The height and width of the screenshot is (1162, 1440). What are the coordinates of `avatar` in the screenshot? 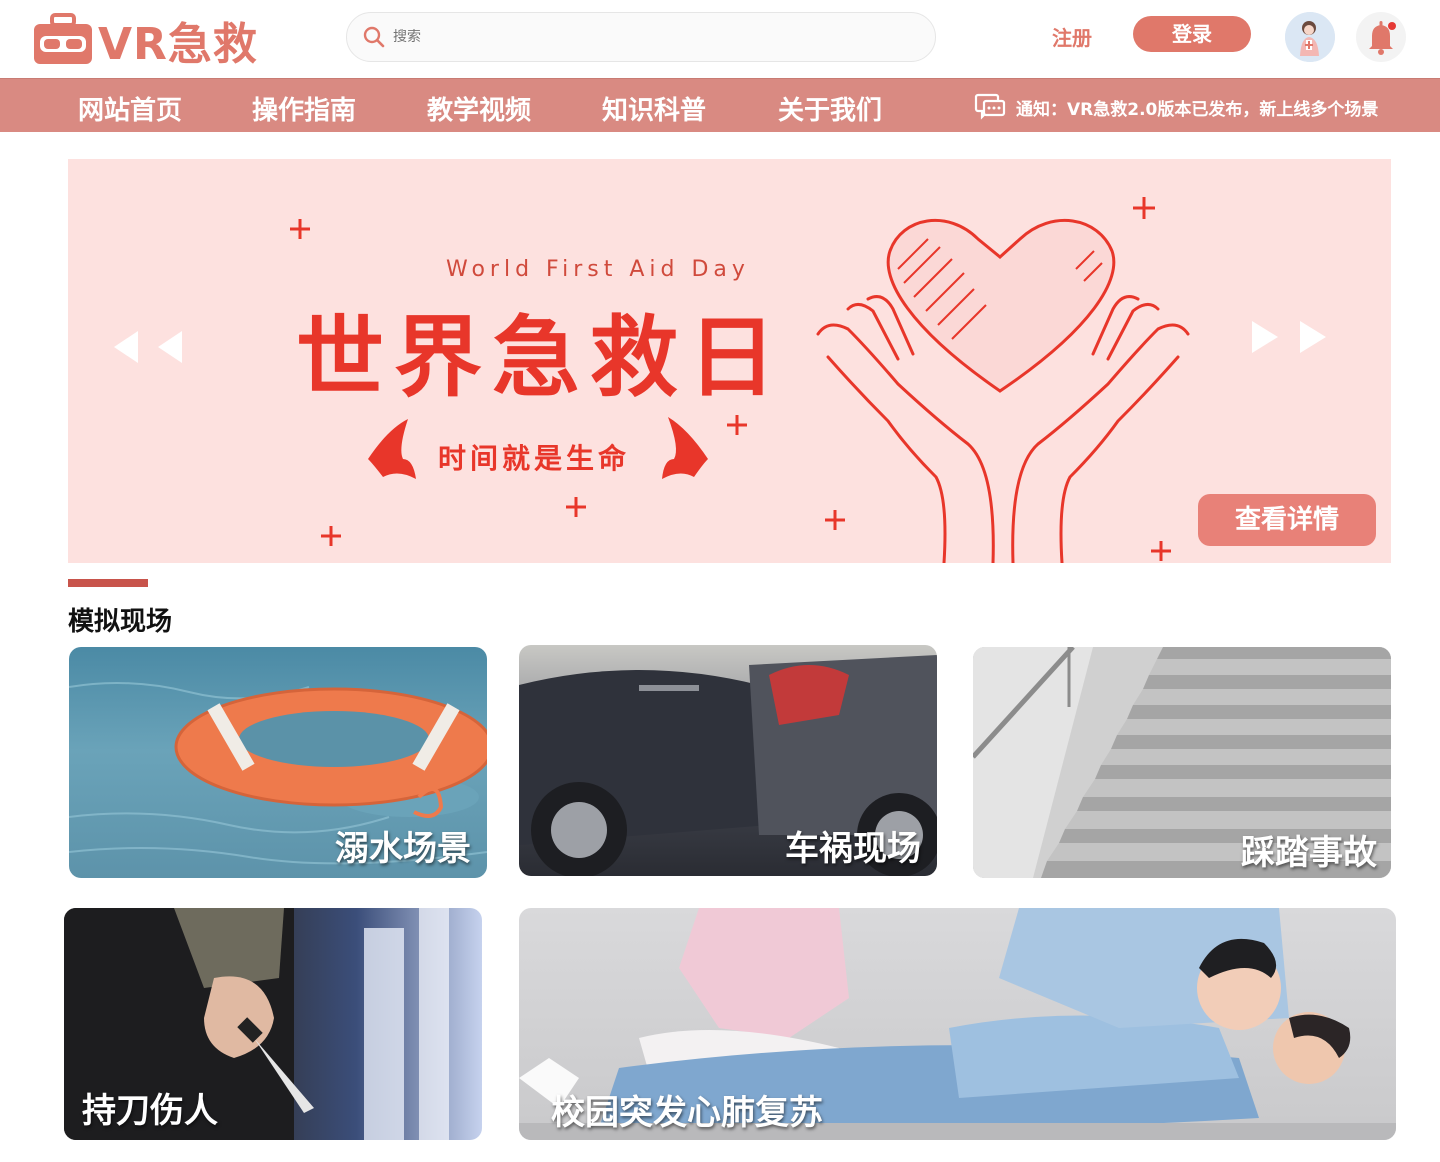 It's located at (1310, 37).